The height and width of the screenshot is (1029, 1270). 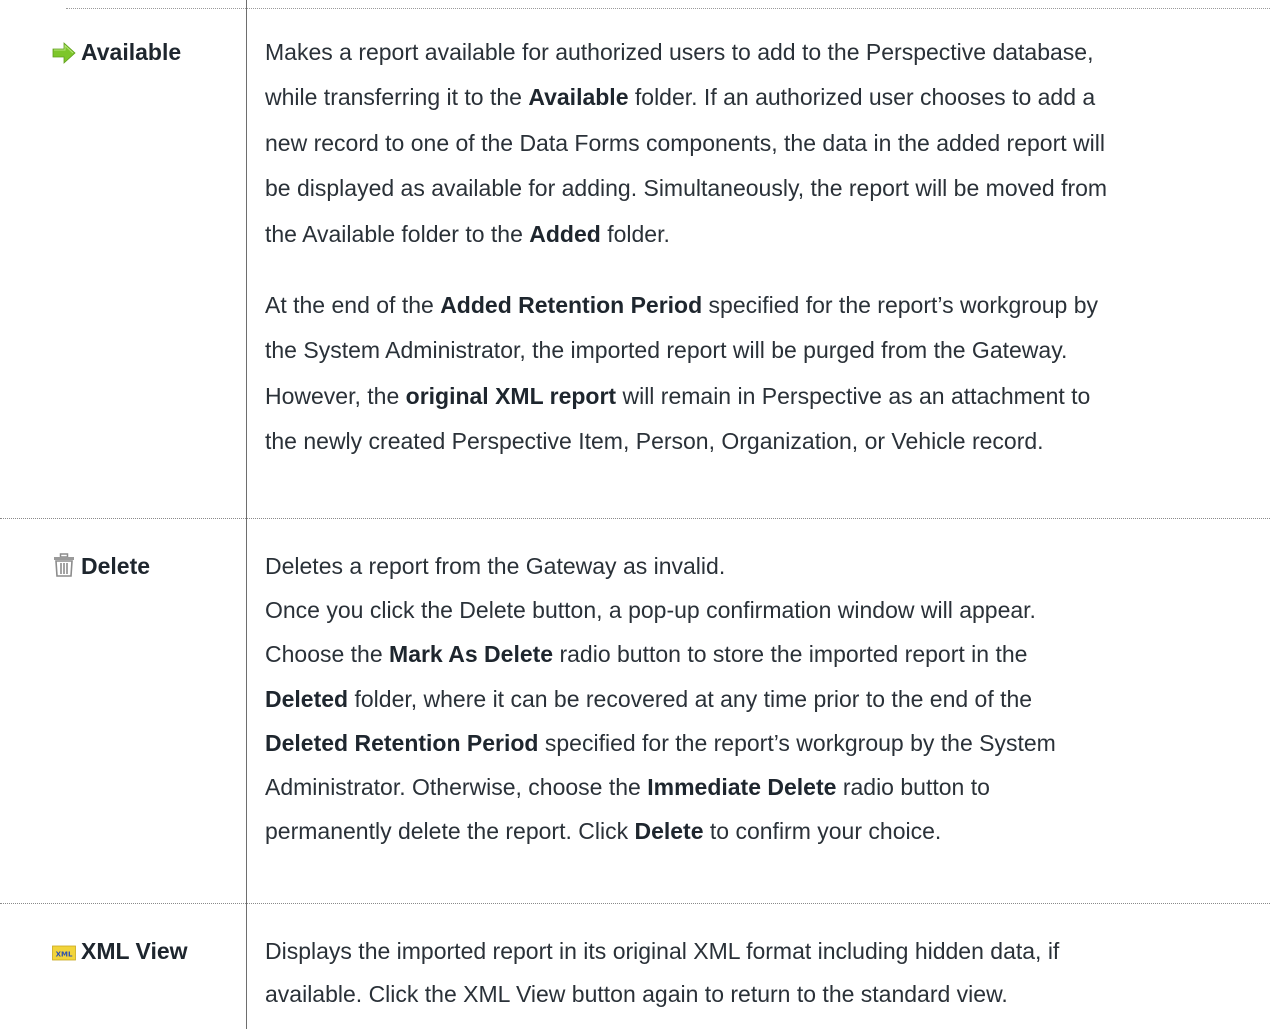 What do you see at coordinates (511, 395) in the screenshot?
I see `bold-term: original XML report` at bounding box center [511, 395].